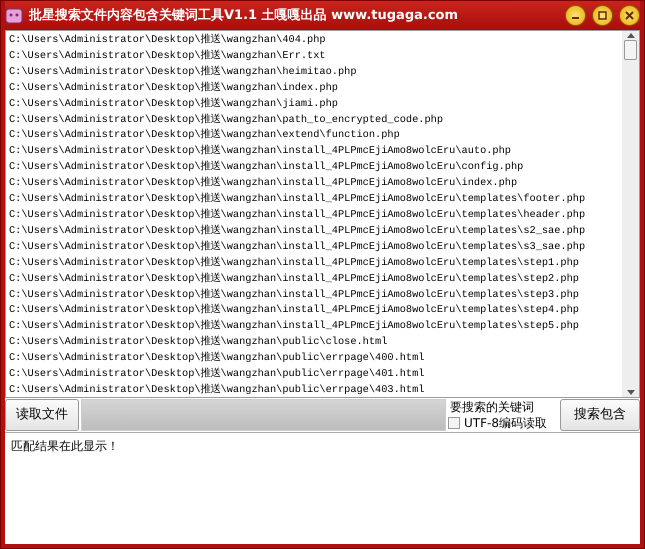  I want to click on file-path: C:\Users\Administrator\Desktop\推送\wangzhan\404.php, so click(168, 40).